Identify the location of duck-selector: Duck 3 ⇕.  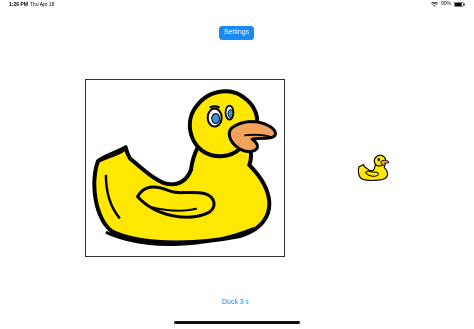
(236, 302).